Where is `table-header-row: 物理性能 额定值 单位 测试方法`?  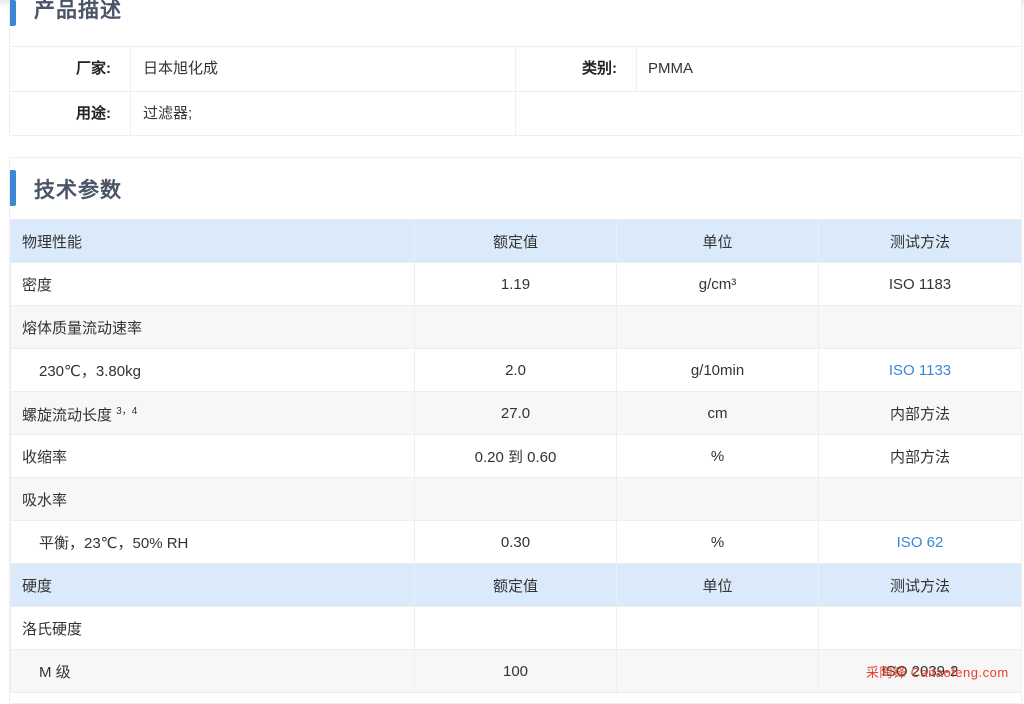
table-header-row: 物理性能 额定值 单位 测试方法 is located at coordinates (516, 241).